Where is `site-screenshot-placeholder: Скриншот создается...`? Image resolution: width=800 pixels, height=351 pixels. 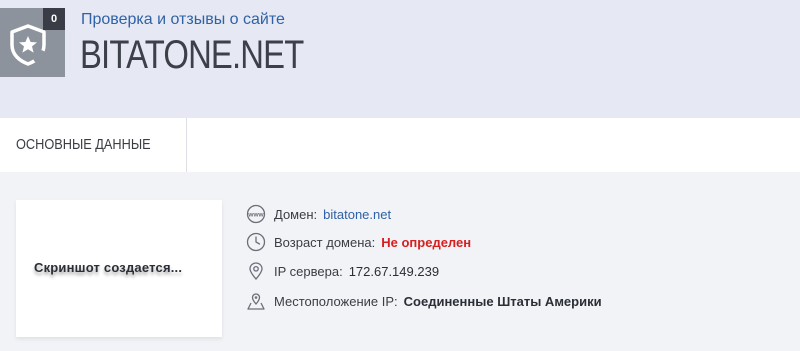
site-screenshot-placeholder: Скриншот создается... is located at coordinates (119, 268).